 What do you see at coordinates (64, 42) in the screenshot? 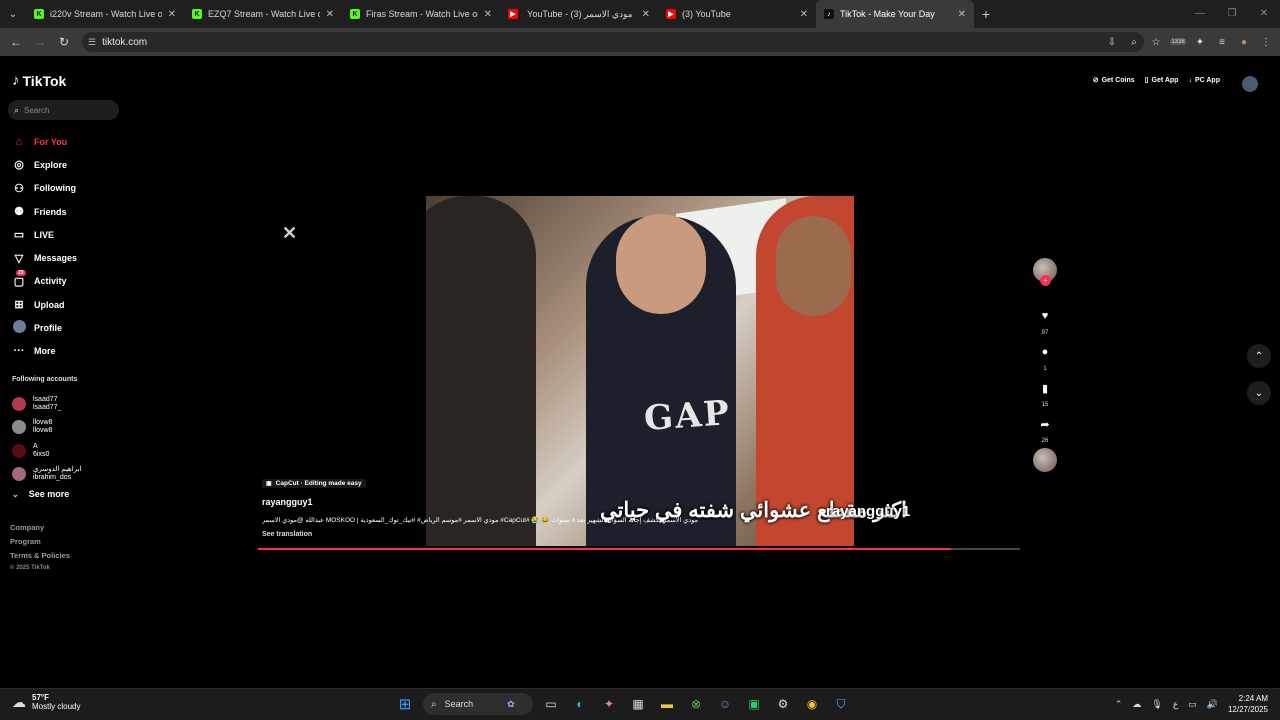
I see `reload-icon: ↻` at bounding box center [64, 42].